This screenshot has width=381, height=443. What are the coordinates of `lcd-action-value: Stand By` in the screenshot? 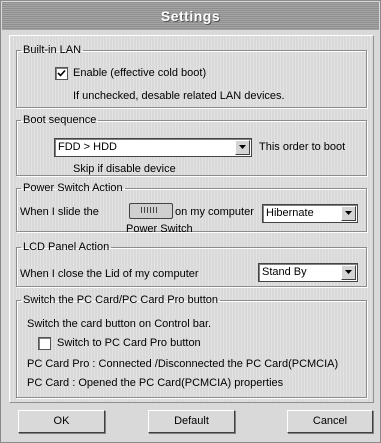 It's located at (284, 272).